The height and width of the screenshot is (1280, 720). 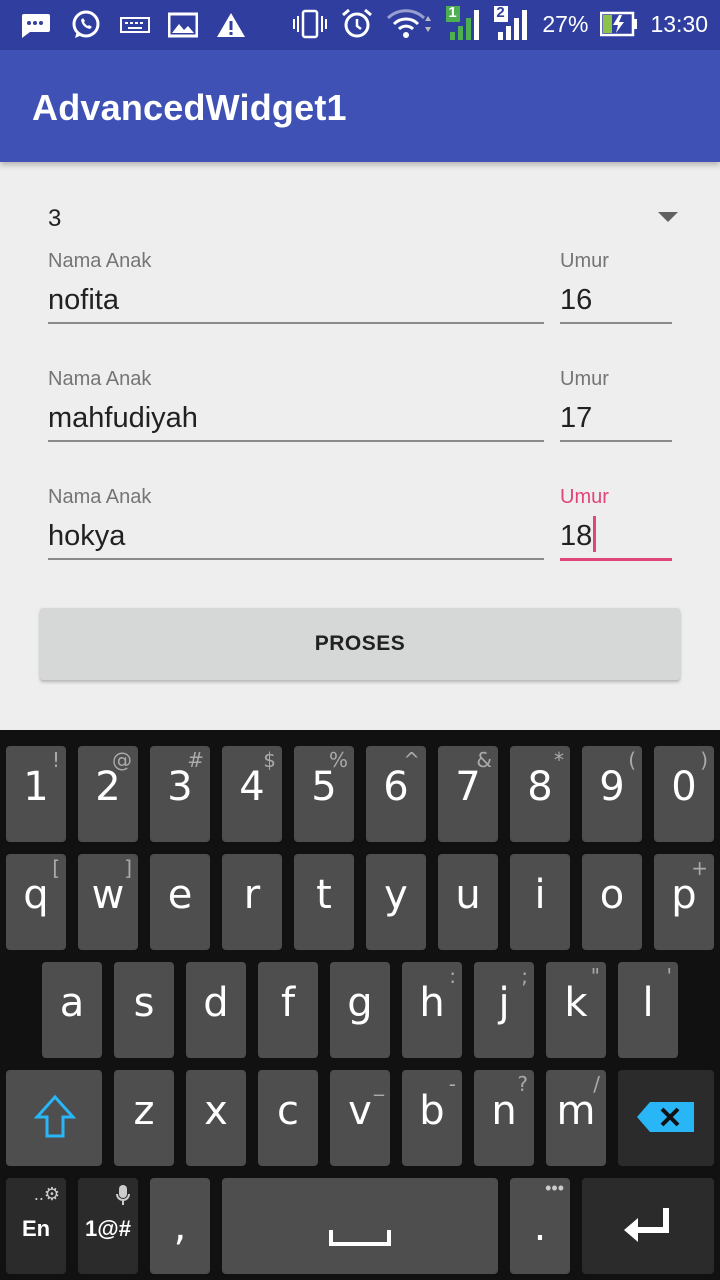 I want to click on vibrate-icon, so click(x=310, y=24).